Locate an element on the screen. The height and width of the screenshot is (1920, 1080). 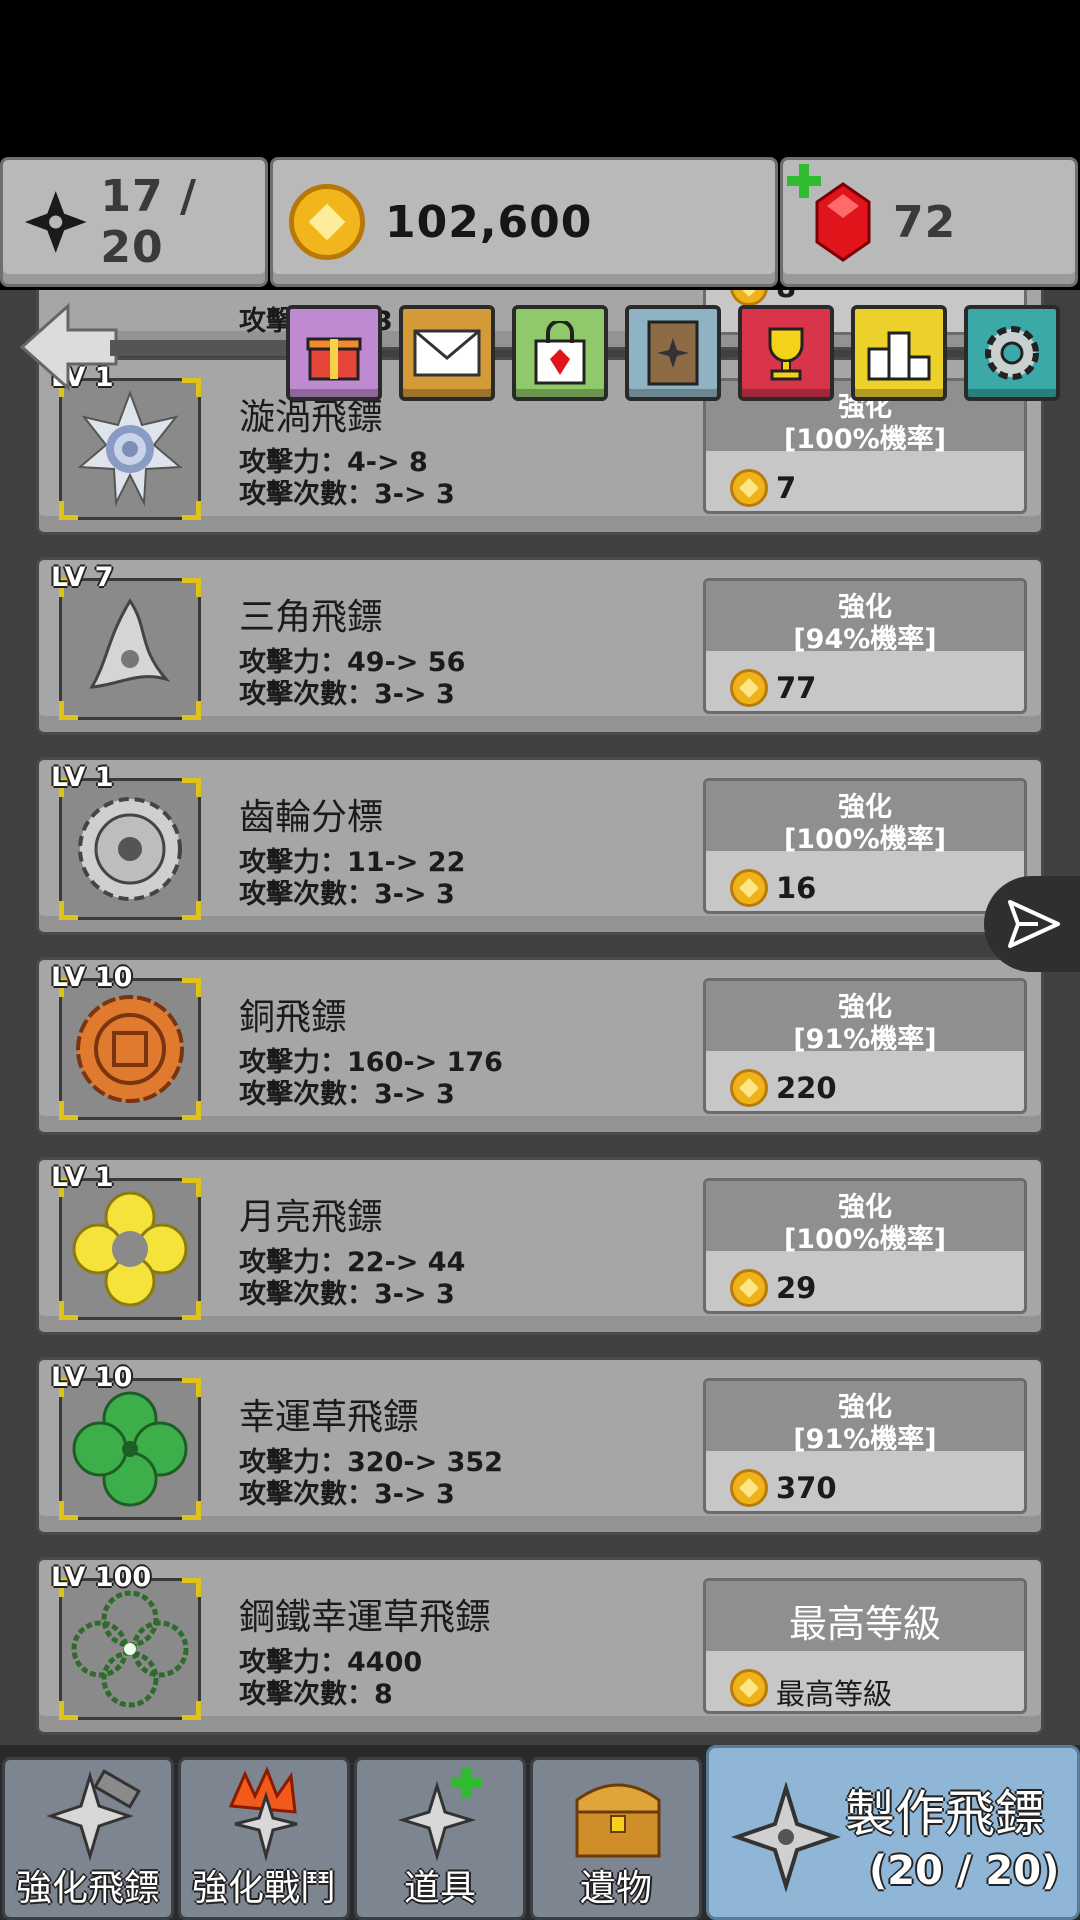
trophy-icon is located at coordinates (786, 354).